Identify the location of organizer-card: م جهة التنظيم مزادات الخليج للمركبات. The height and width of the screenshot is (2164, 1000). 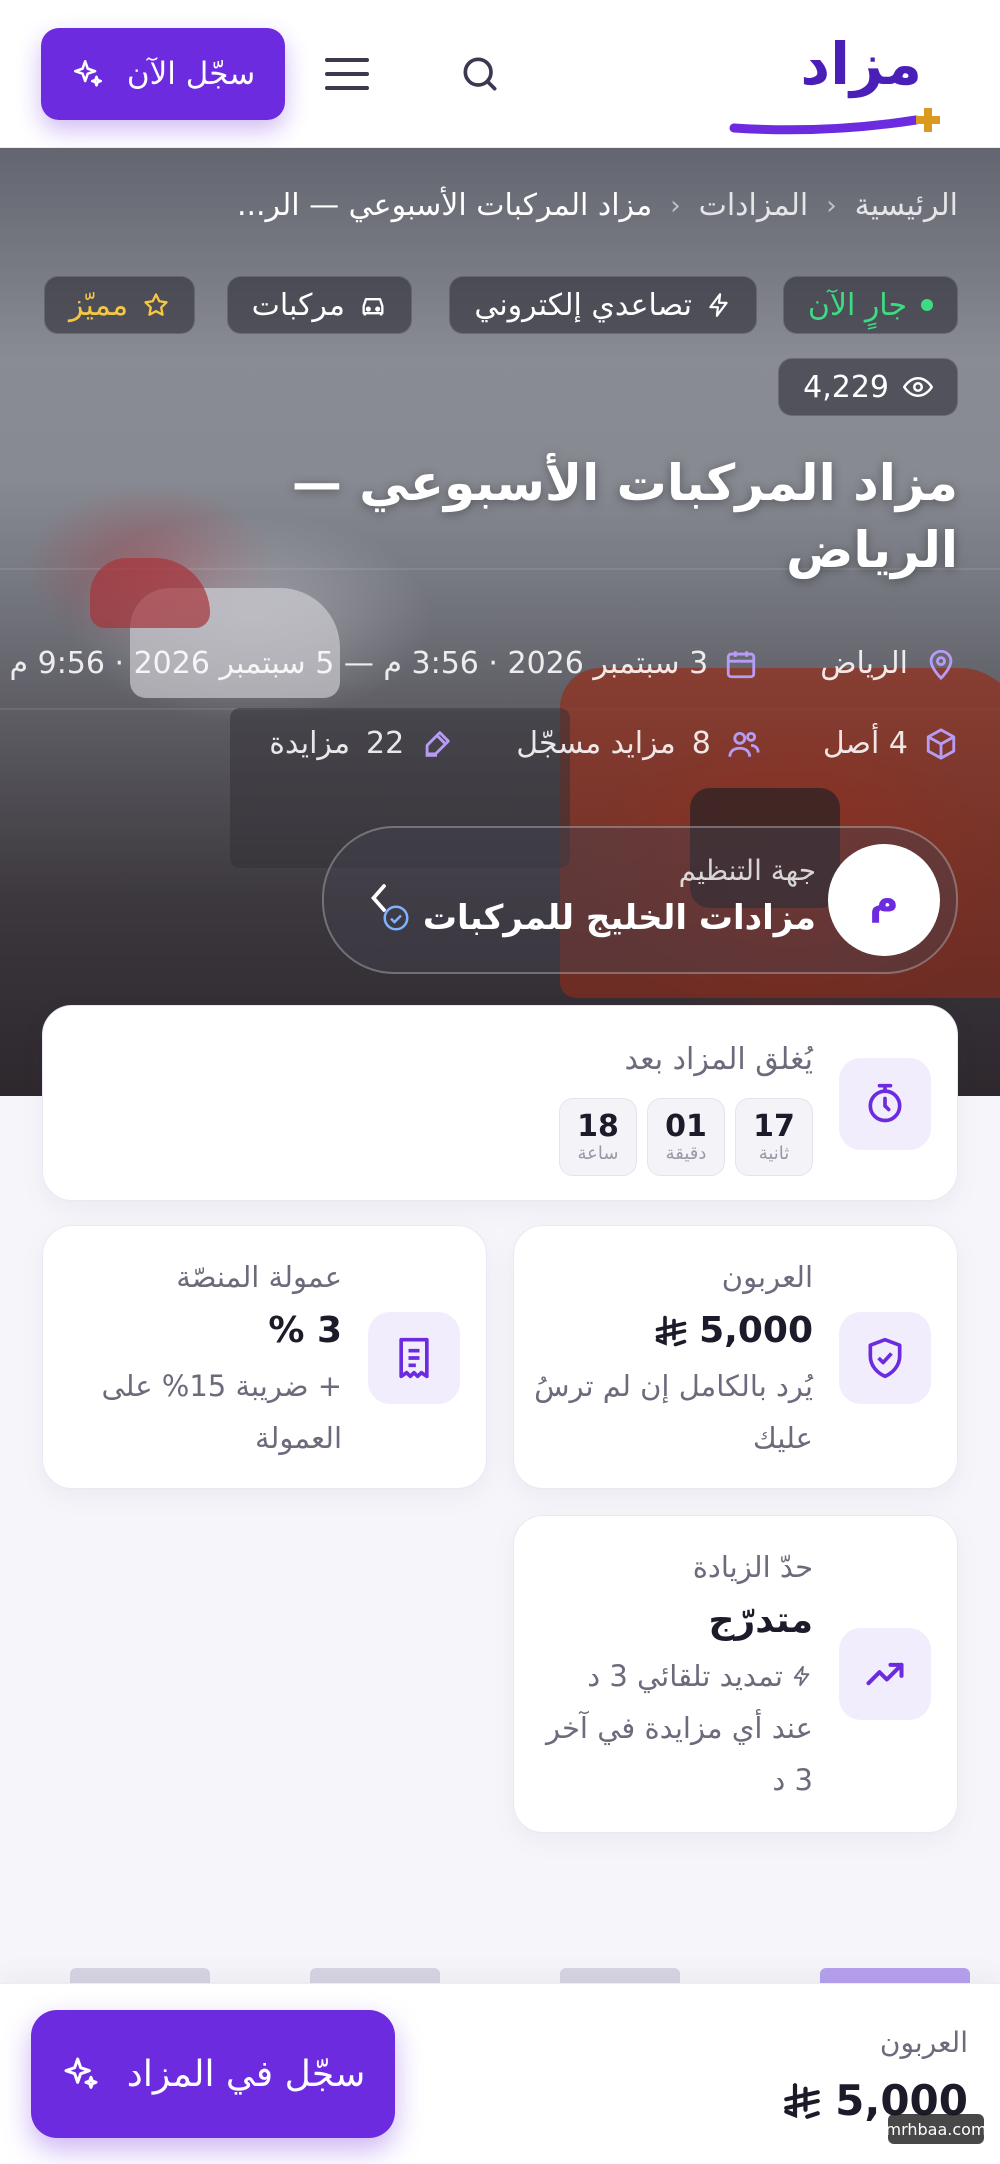
(640, 900).